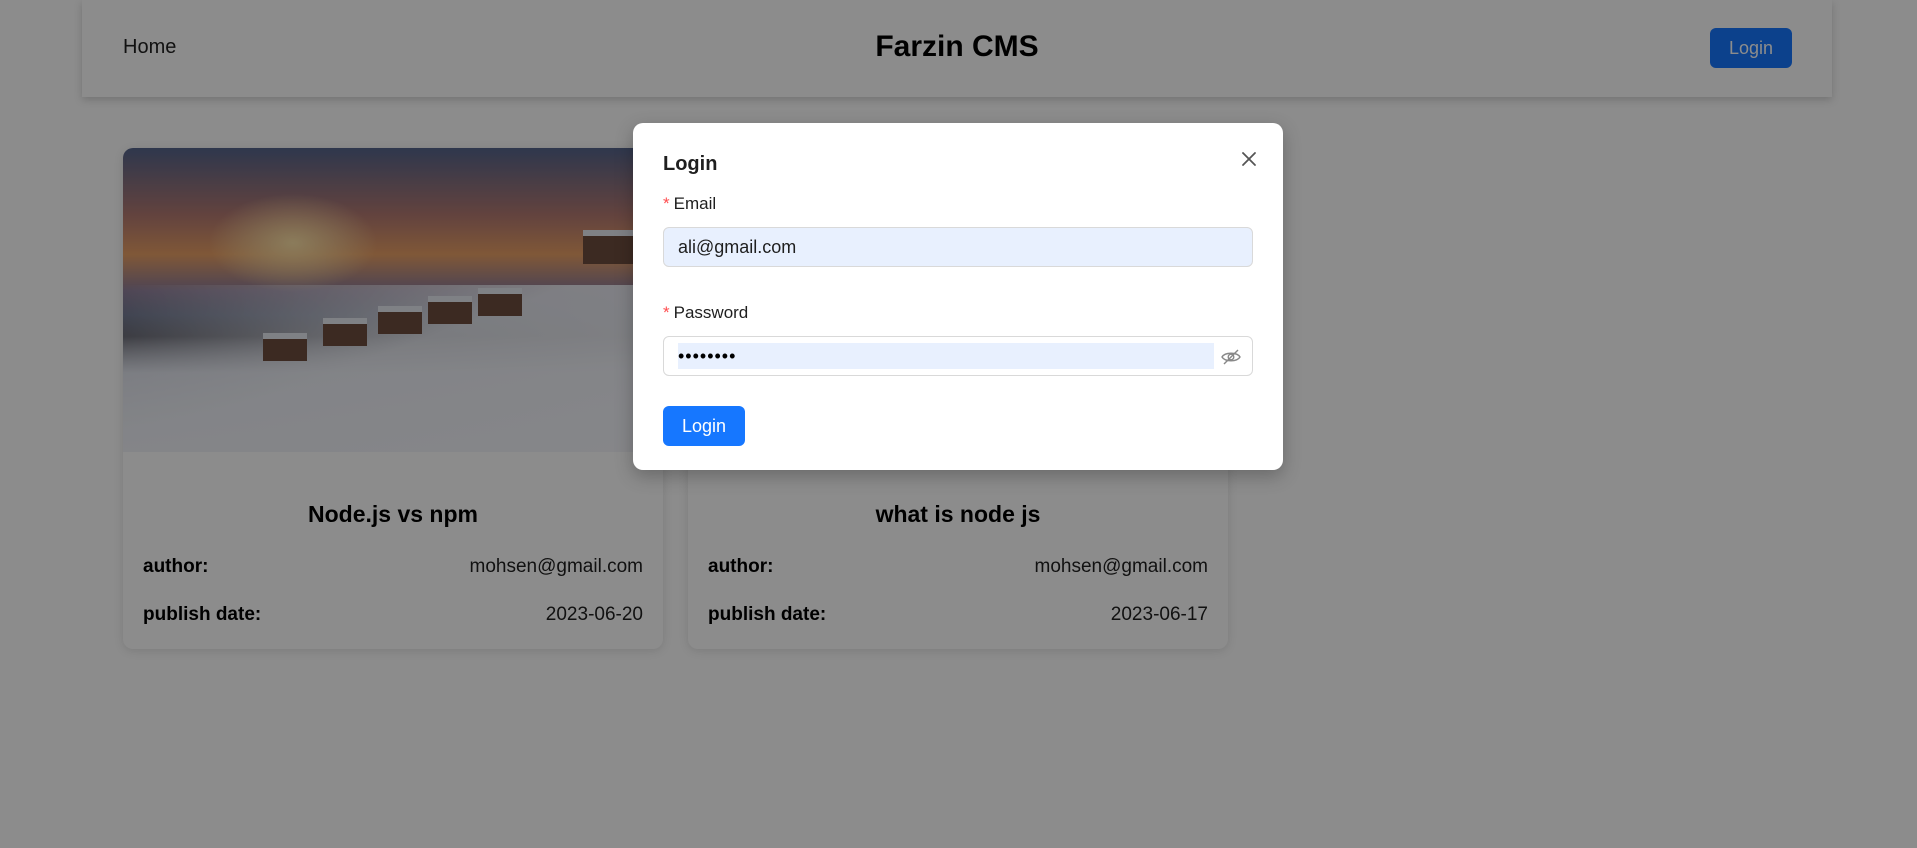 The width and height of the screenshot is (1917, 848). I want to click on email-field, so click(958, 247).